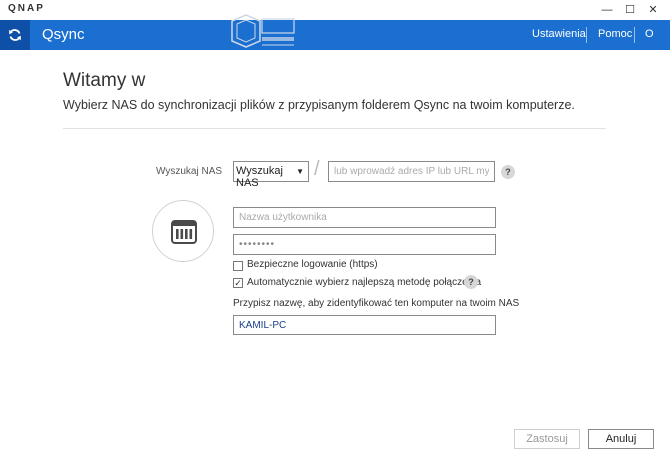 Image resolution: width=670 pixels, height=468 pixels. I want to click on search-nas-select: Wyszukaj NAS ▼, so click(271, 175).